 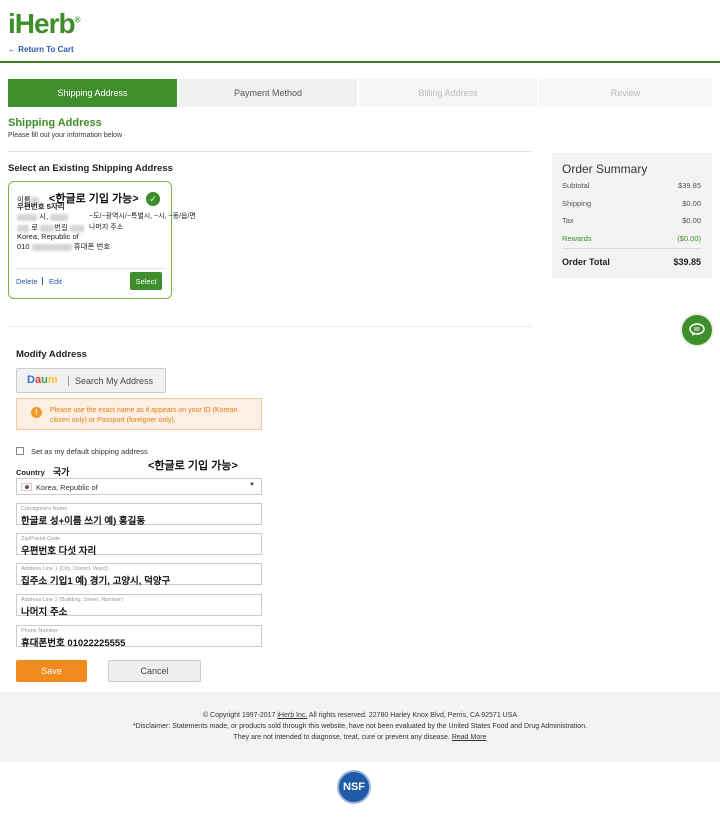 I want to click on search-address-button: Daum Search My Address, so click(x=91, y=380).